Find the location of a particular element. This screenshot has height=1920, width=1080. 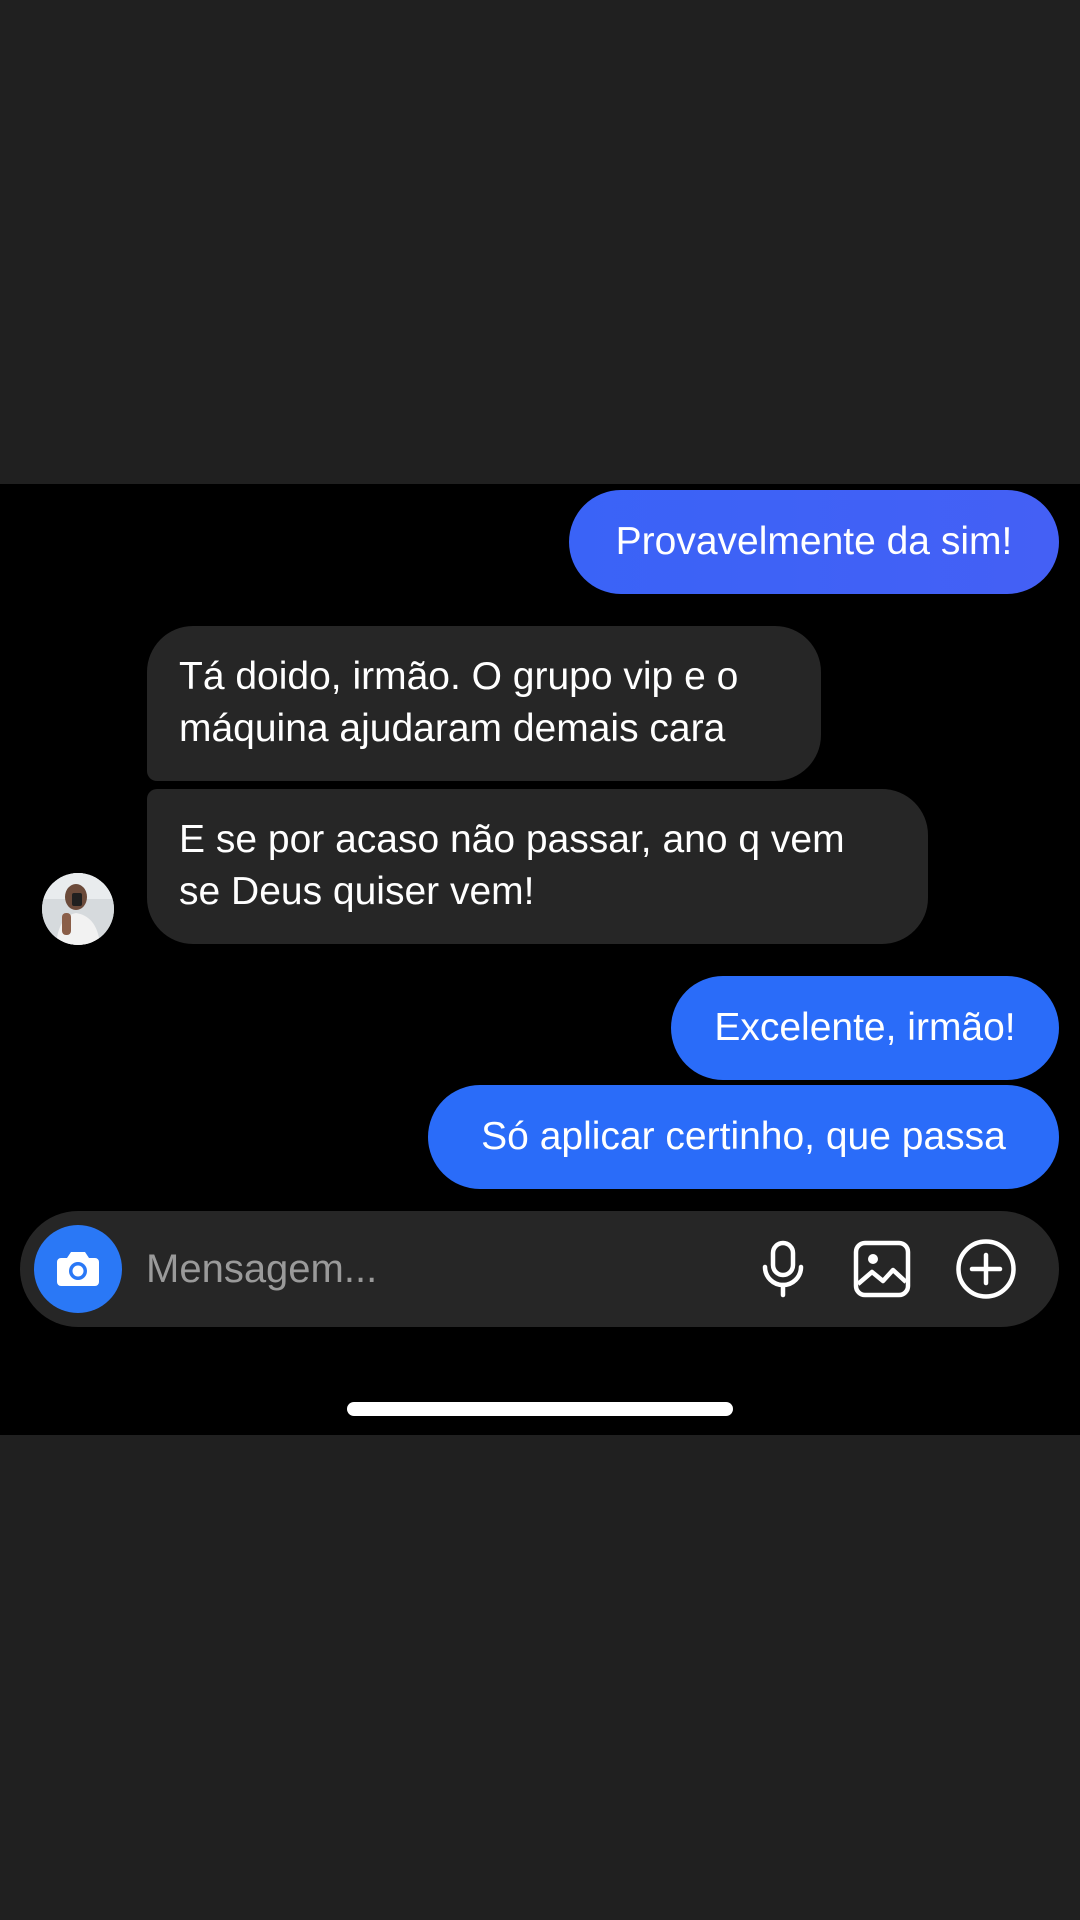

avatar-photo is located at coordinates (78, 909).